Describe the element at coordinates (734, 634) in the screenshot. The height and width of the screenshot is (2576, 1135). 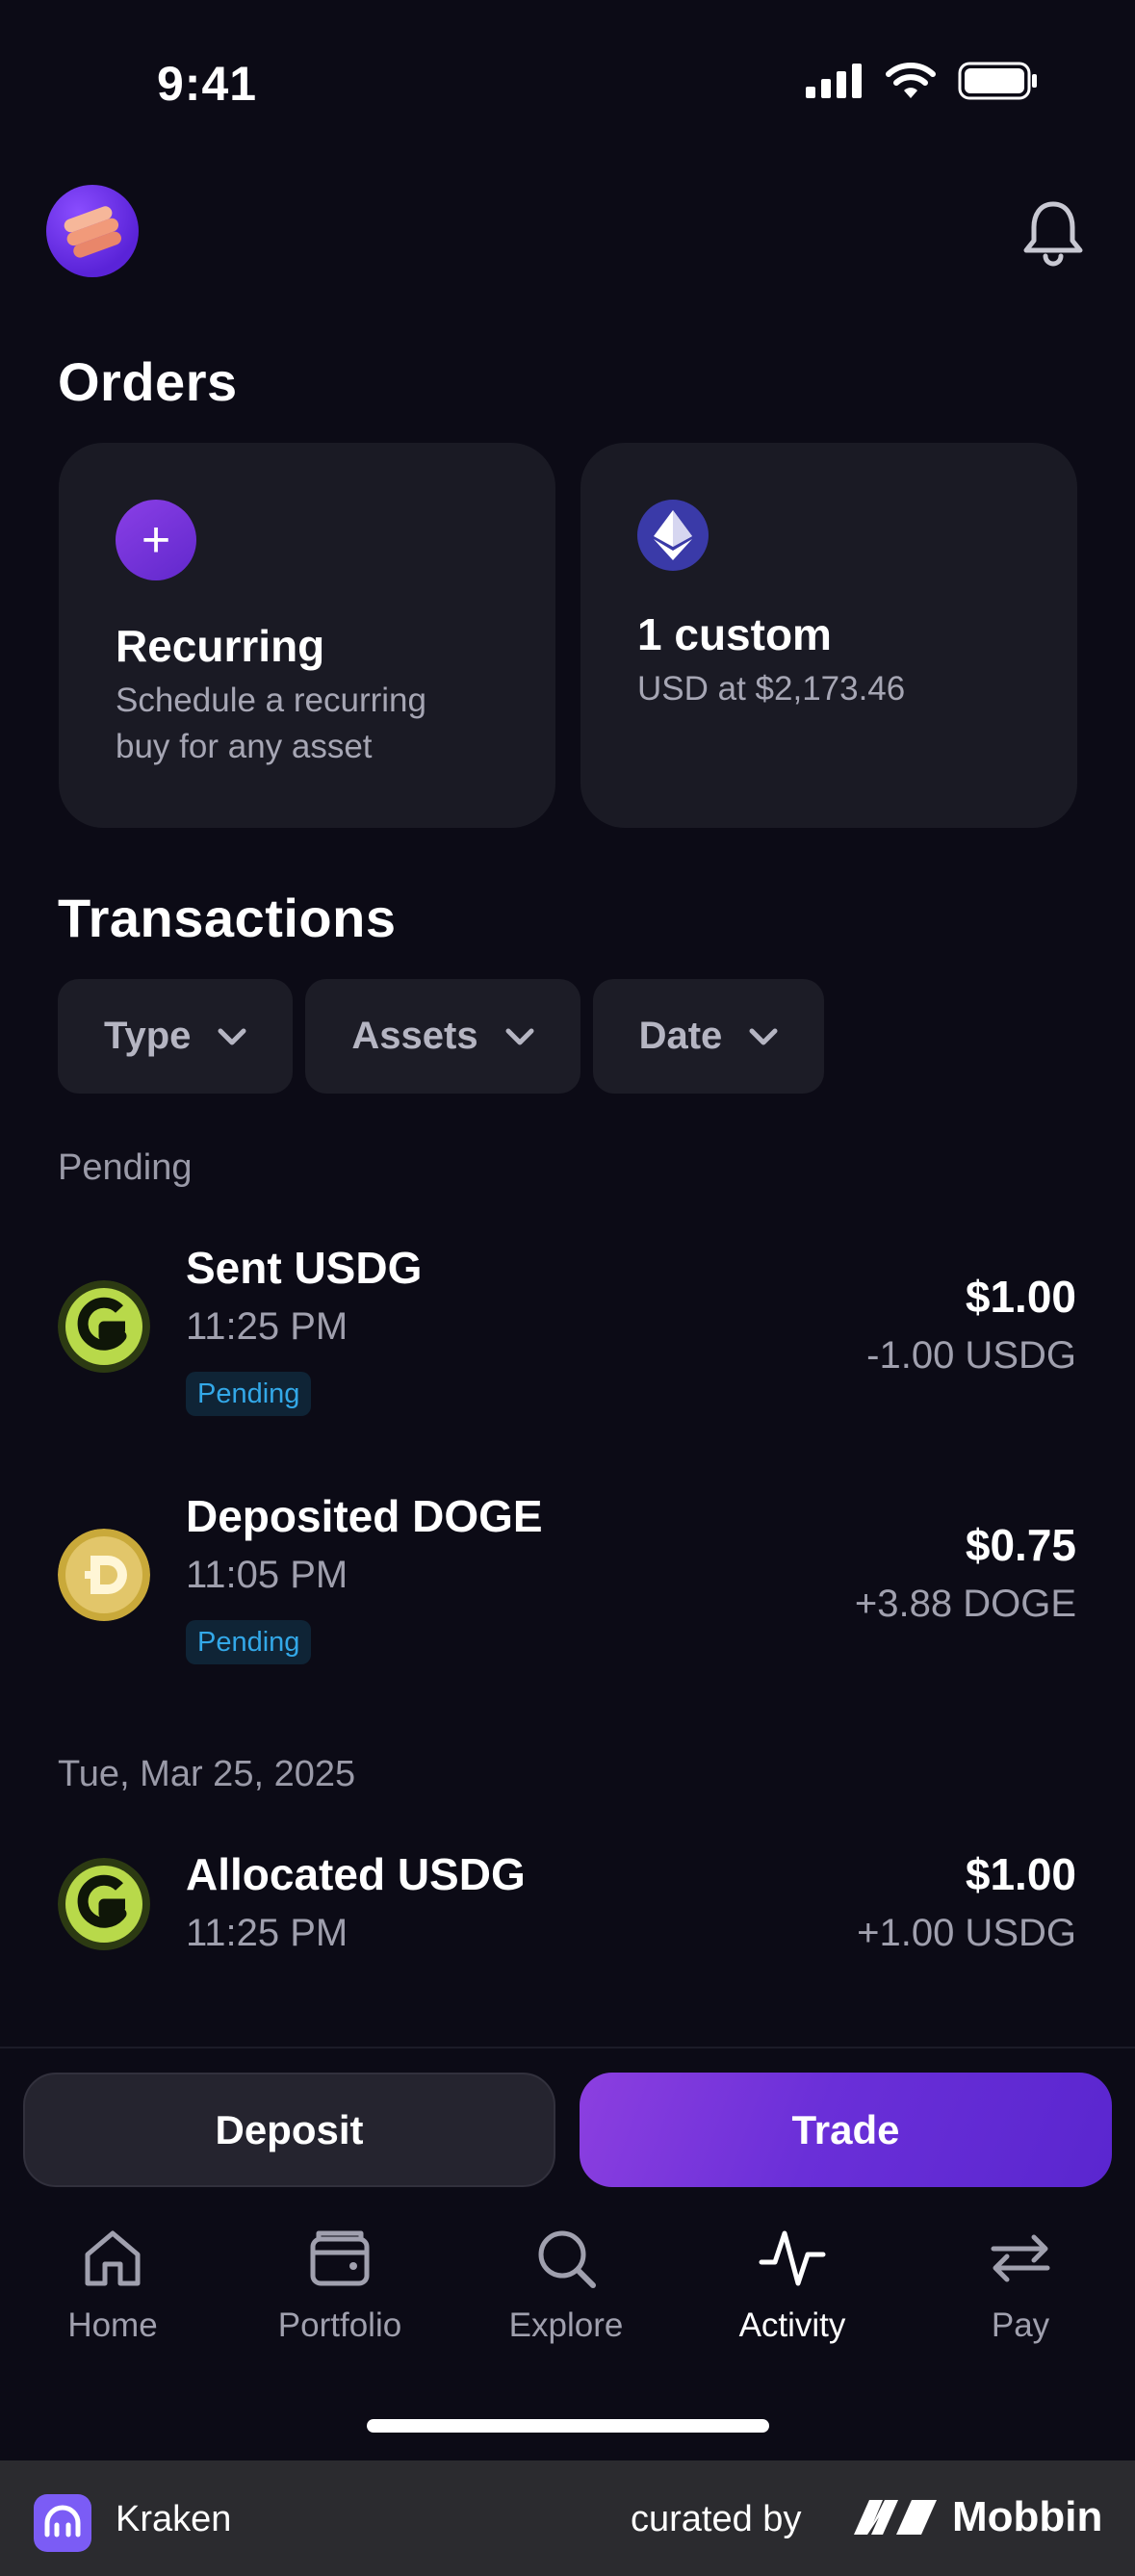
I see `custom-order-title: 1 custom` at that location.